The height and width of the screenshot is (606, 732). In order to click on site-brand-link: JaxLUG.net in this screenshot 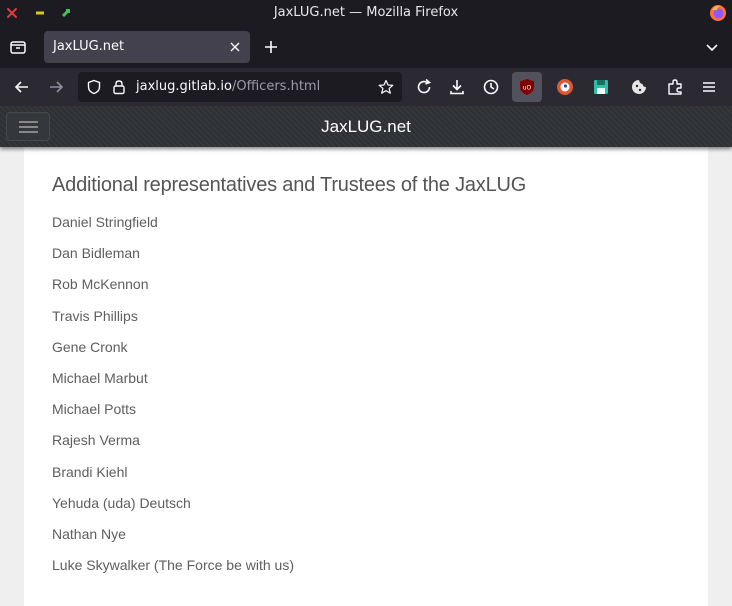, I will do `click(366, 127)`.